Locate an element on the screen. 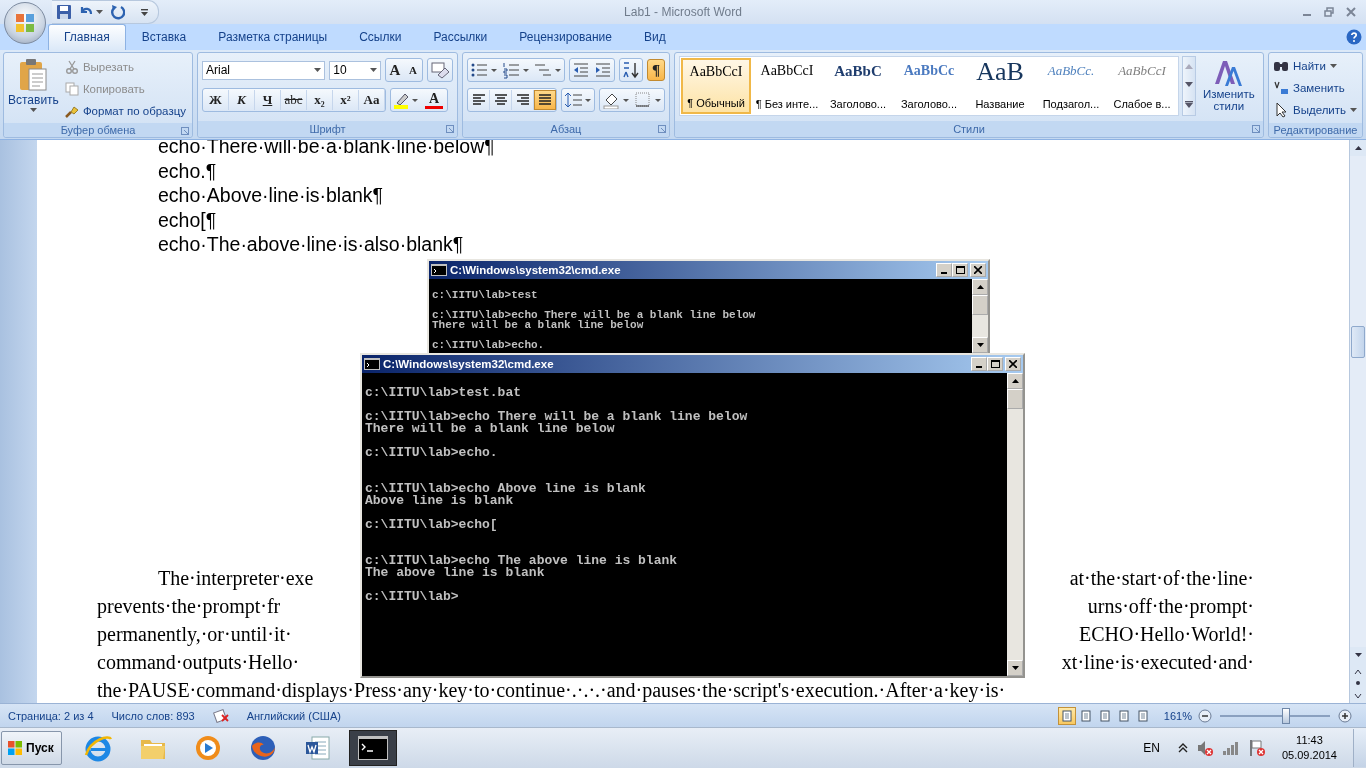 Image resolution: width=1366 pixels, height=768 pixels. gallery-scrollbar is located at coordinates (1189, 86).